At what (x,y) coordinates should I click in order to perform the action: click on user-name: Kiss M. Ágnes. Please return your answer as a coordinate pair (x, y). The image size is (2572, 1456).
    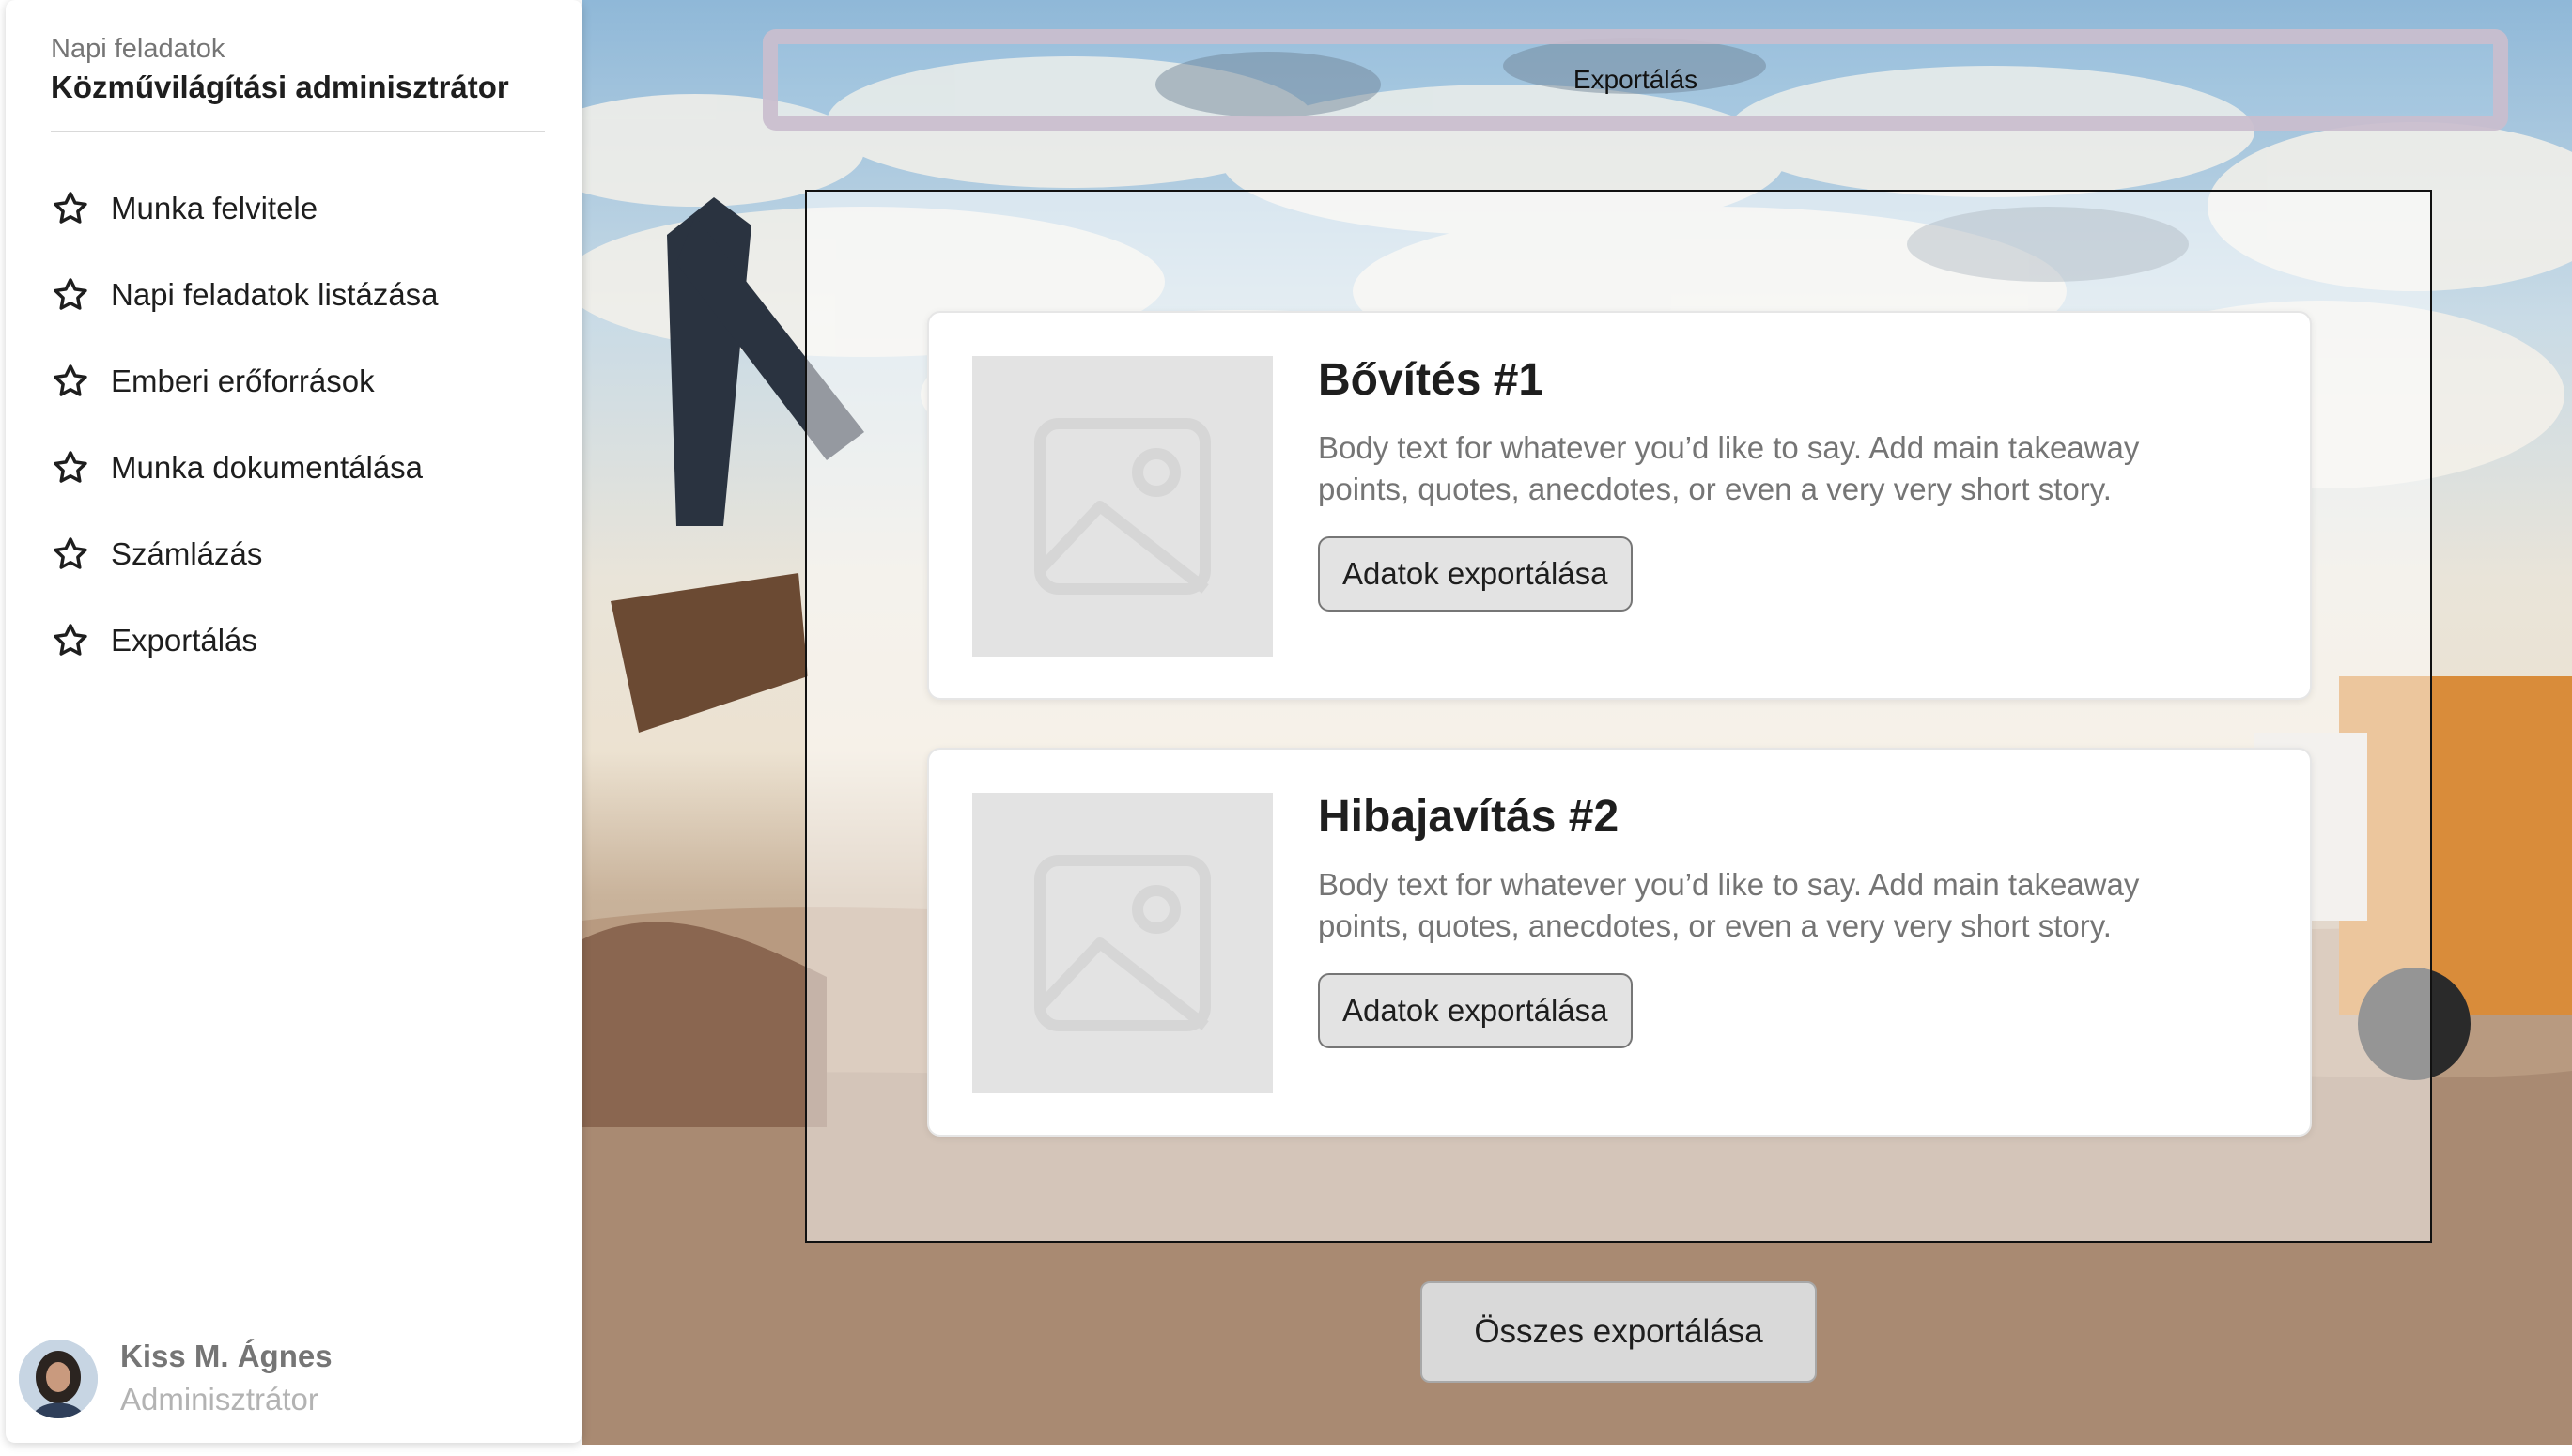
    Looking at the image, I should click on (227, 1356).